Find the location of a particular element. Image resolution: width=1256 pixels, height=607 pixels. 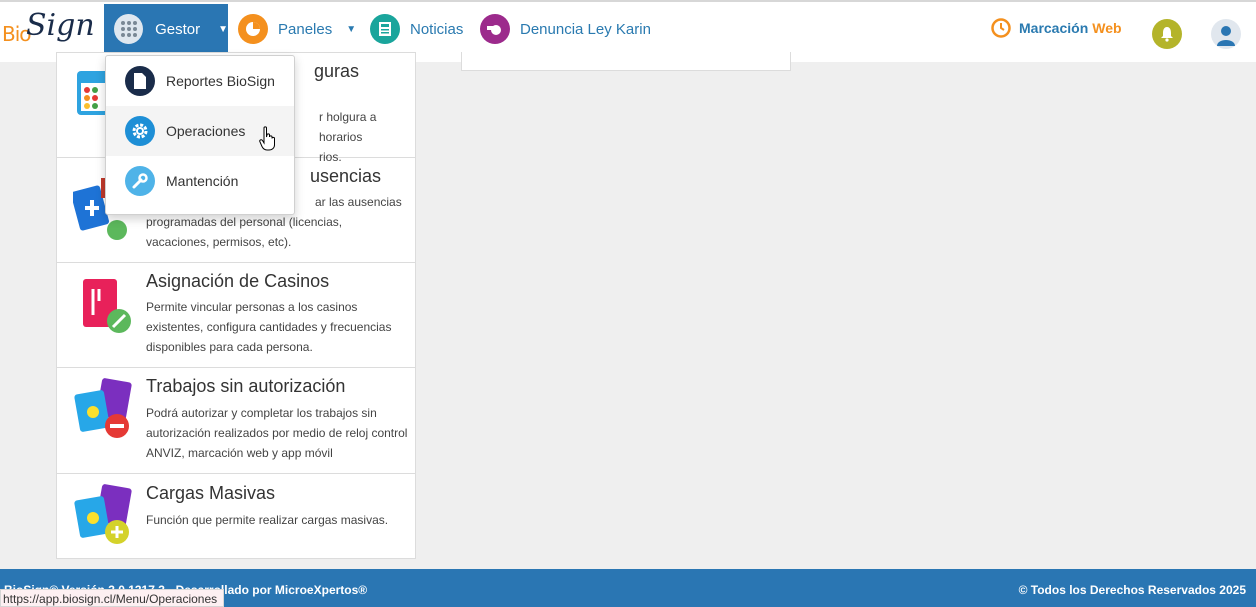

status-bar-url: https://app.biosign.cl/Menu/Operaciones is located at coordinates (112, 598).